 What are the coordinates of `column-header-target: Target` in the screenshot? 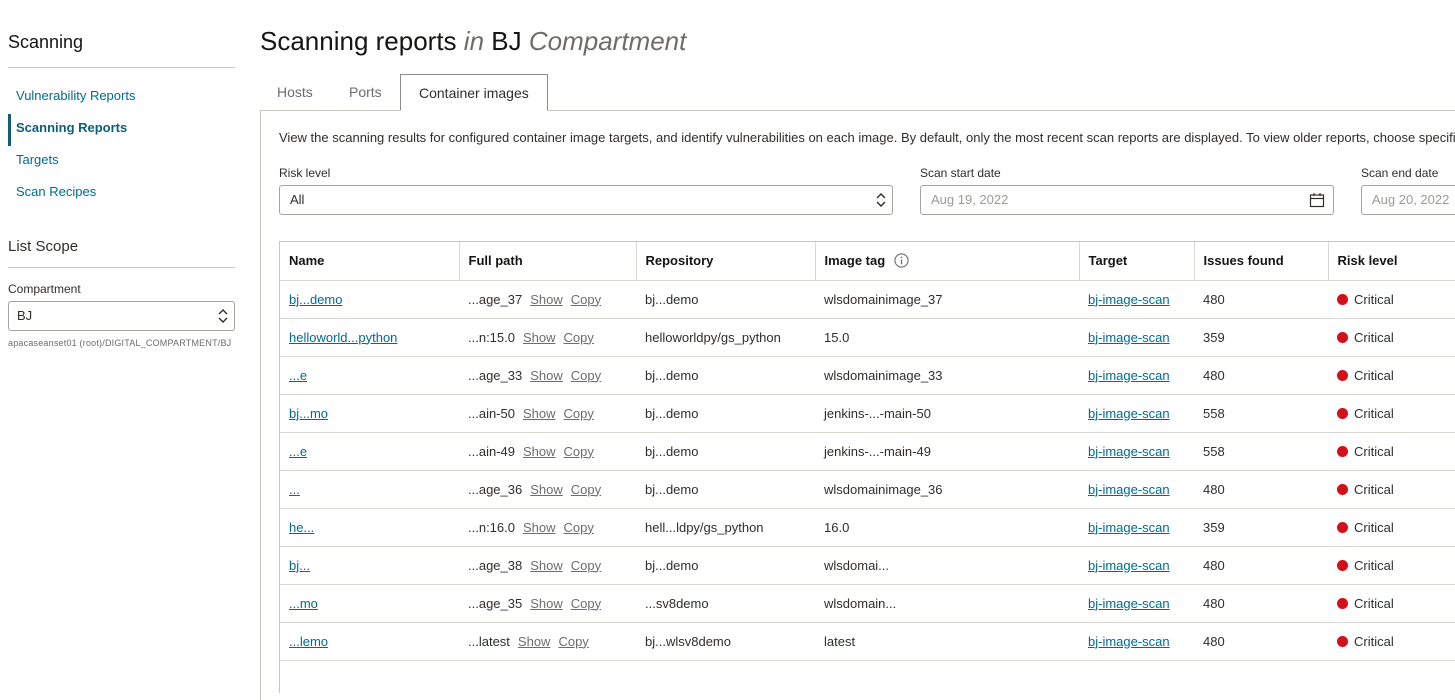 It's located at (1137, 261).